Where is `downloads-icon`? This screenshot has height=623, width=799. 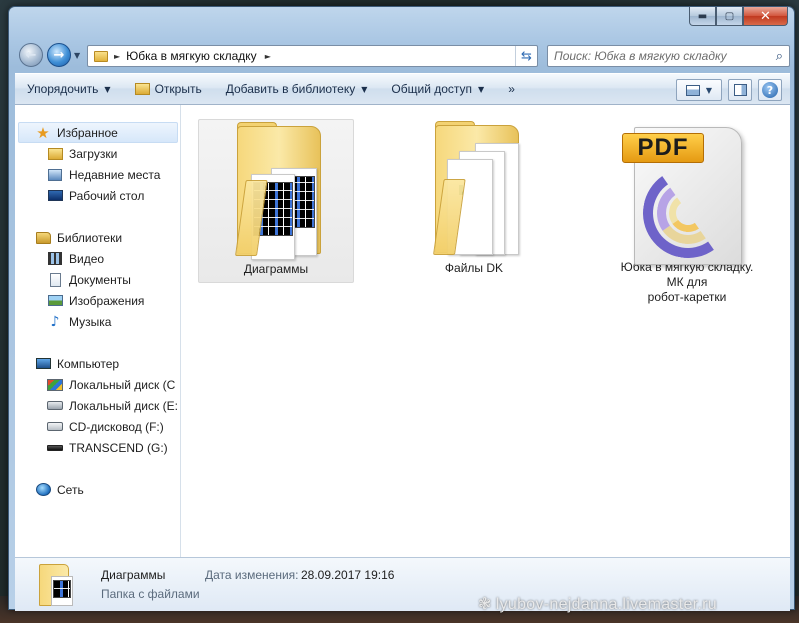 downloads-icon is located at coordinates (55, 154).